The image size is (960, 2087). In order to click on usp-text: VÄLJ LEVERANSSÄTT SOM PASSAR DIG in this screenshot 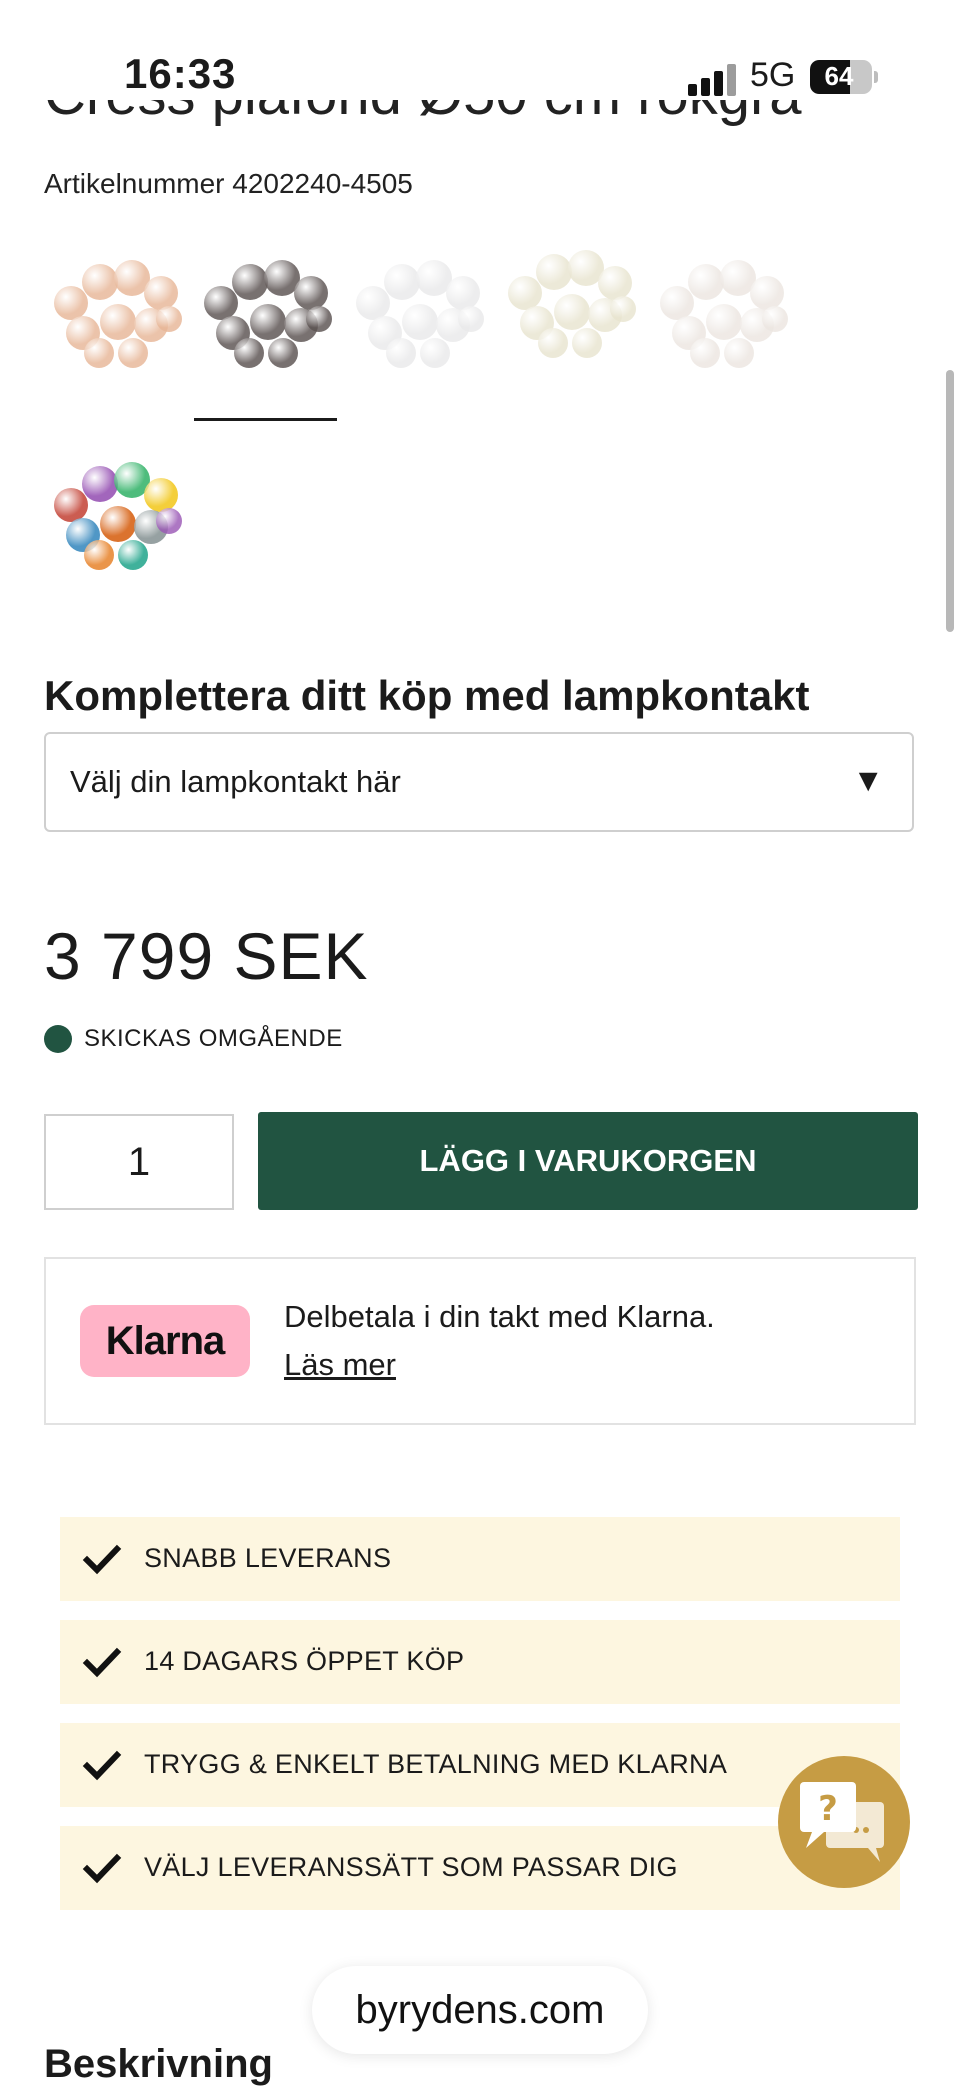, I will do `click(411, 1867)`.